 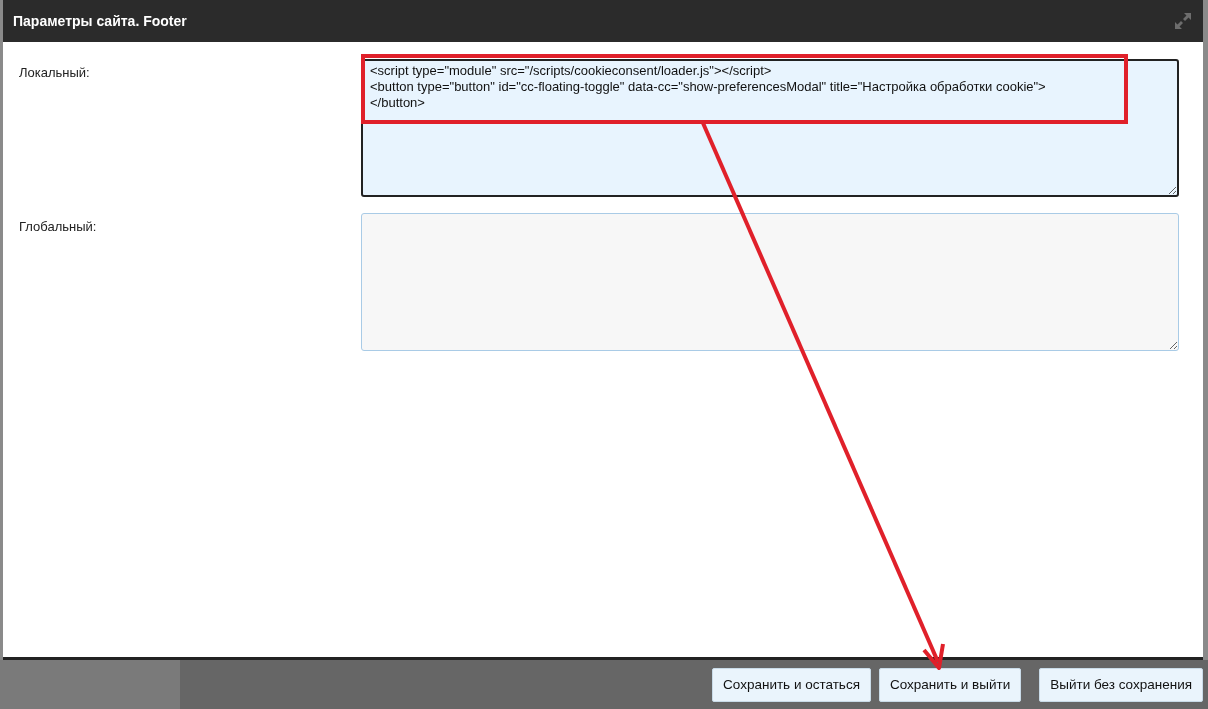 What do you see at coordinates (950, 684) in the screenshot?
I see `action-button: Сохранить и выйти` at bounding box center [950, 684].